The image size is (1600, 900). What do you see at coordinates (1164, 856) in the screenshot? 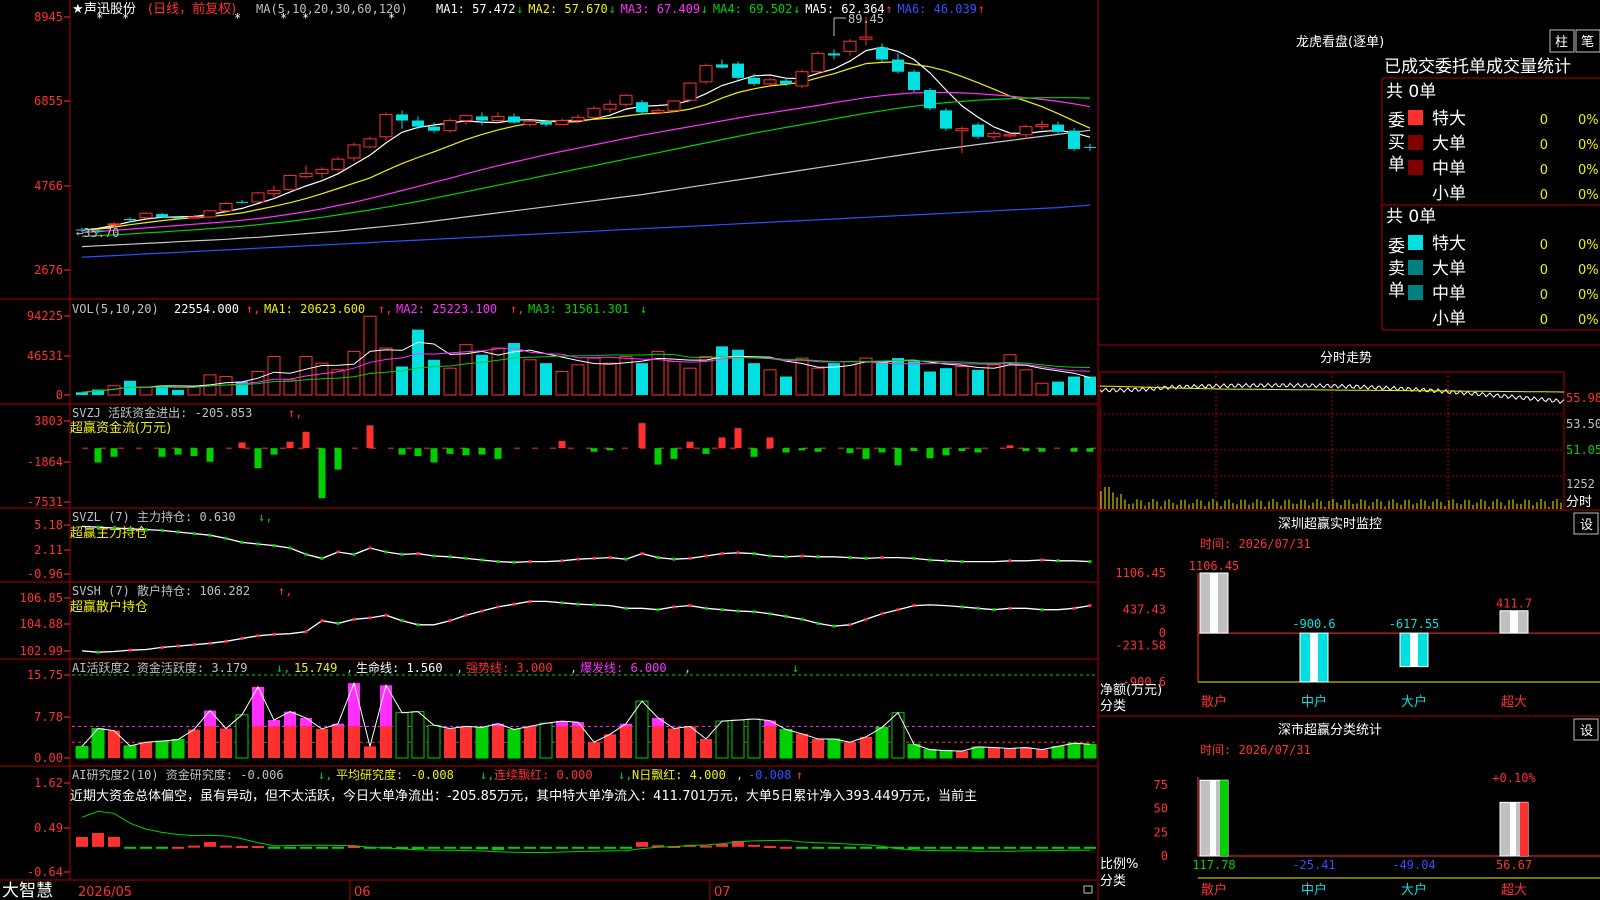
I see `fl-y-tick: 0` at bounding box center [1164, 856].